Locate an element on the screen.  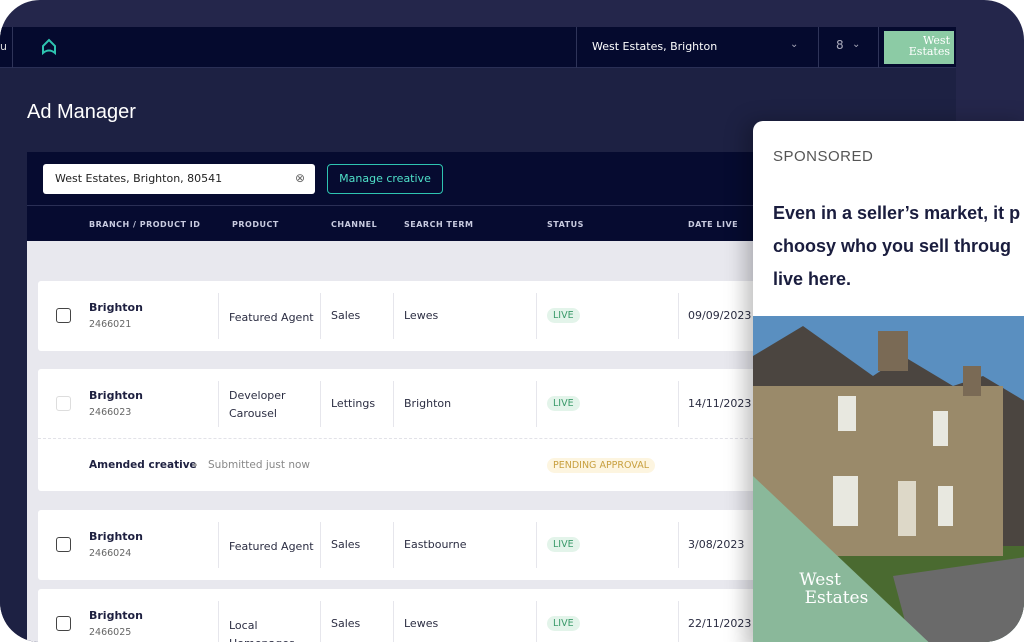
home-icon is located at coordinates (49, 47).